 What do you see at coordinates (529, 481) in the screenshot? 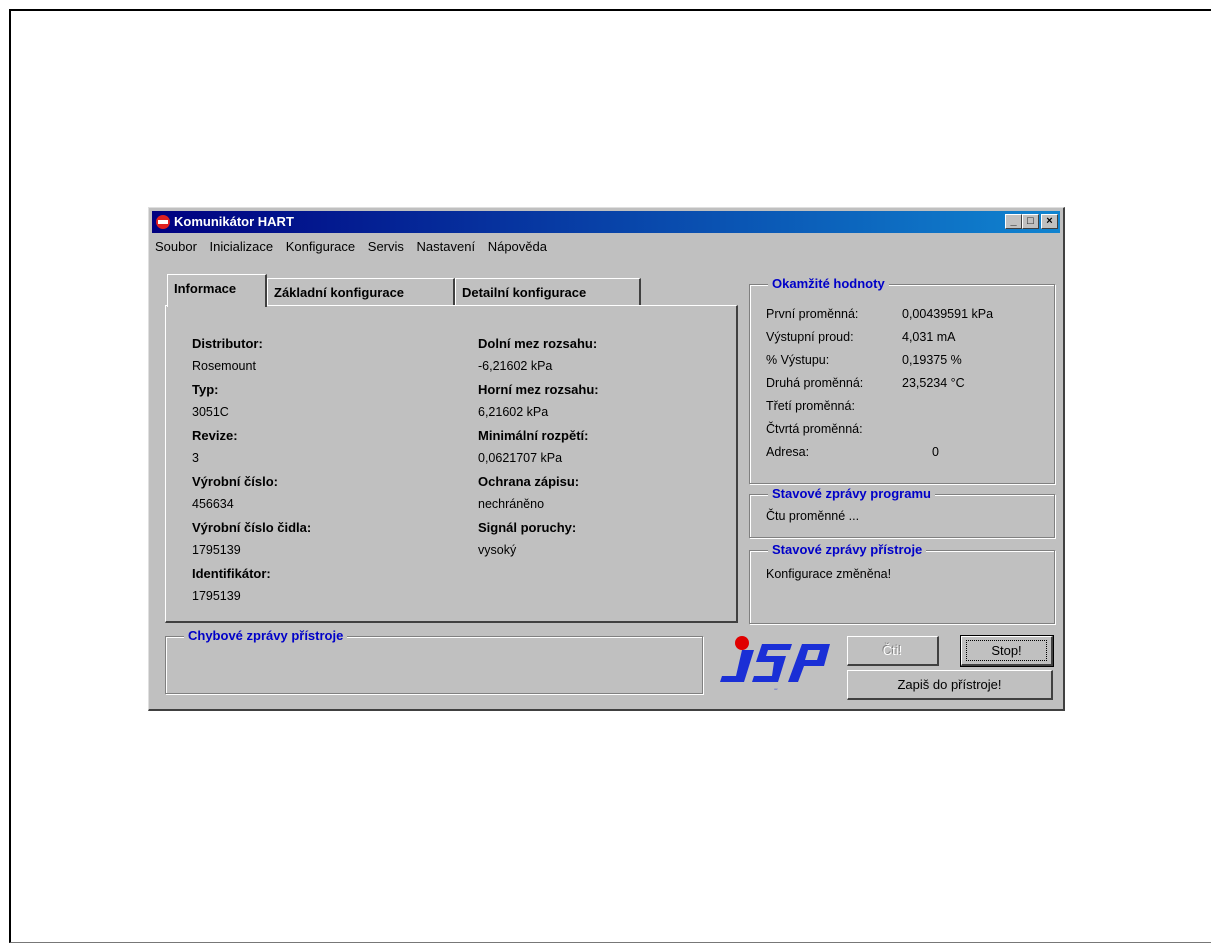
I see `ochrana-zapisu-label: Ochrana zápisu:` at bounding box center [529, 481].